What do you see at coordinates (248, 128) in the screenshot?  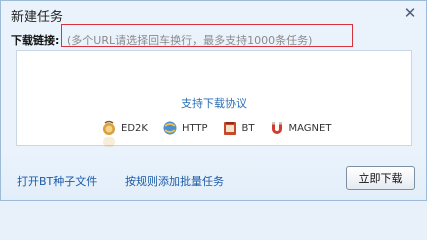 I see `protocol-label: BT` at bounding box center [248, 128].